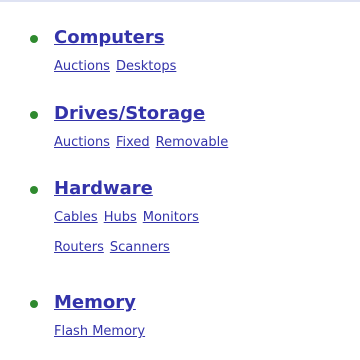  What do you see at coordinates (103, 189) in the screenshot?
I see `category-link-hardware: Hardware` at bounding box center [103, 189].